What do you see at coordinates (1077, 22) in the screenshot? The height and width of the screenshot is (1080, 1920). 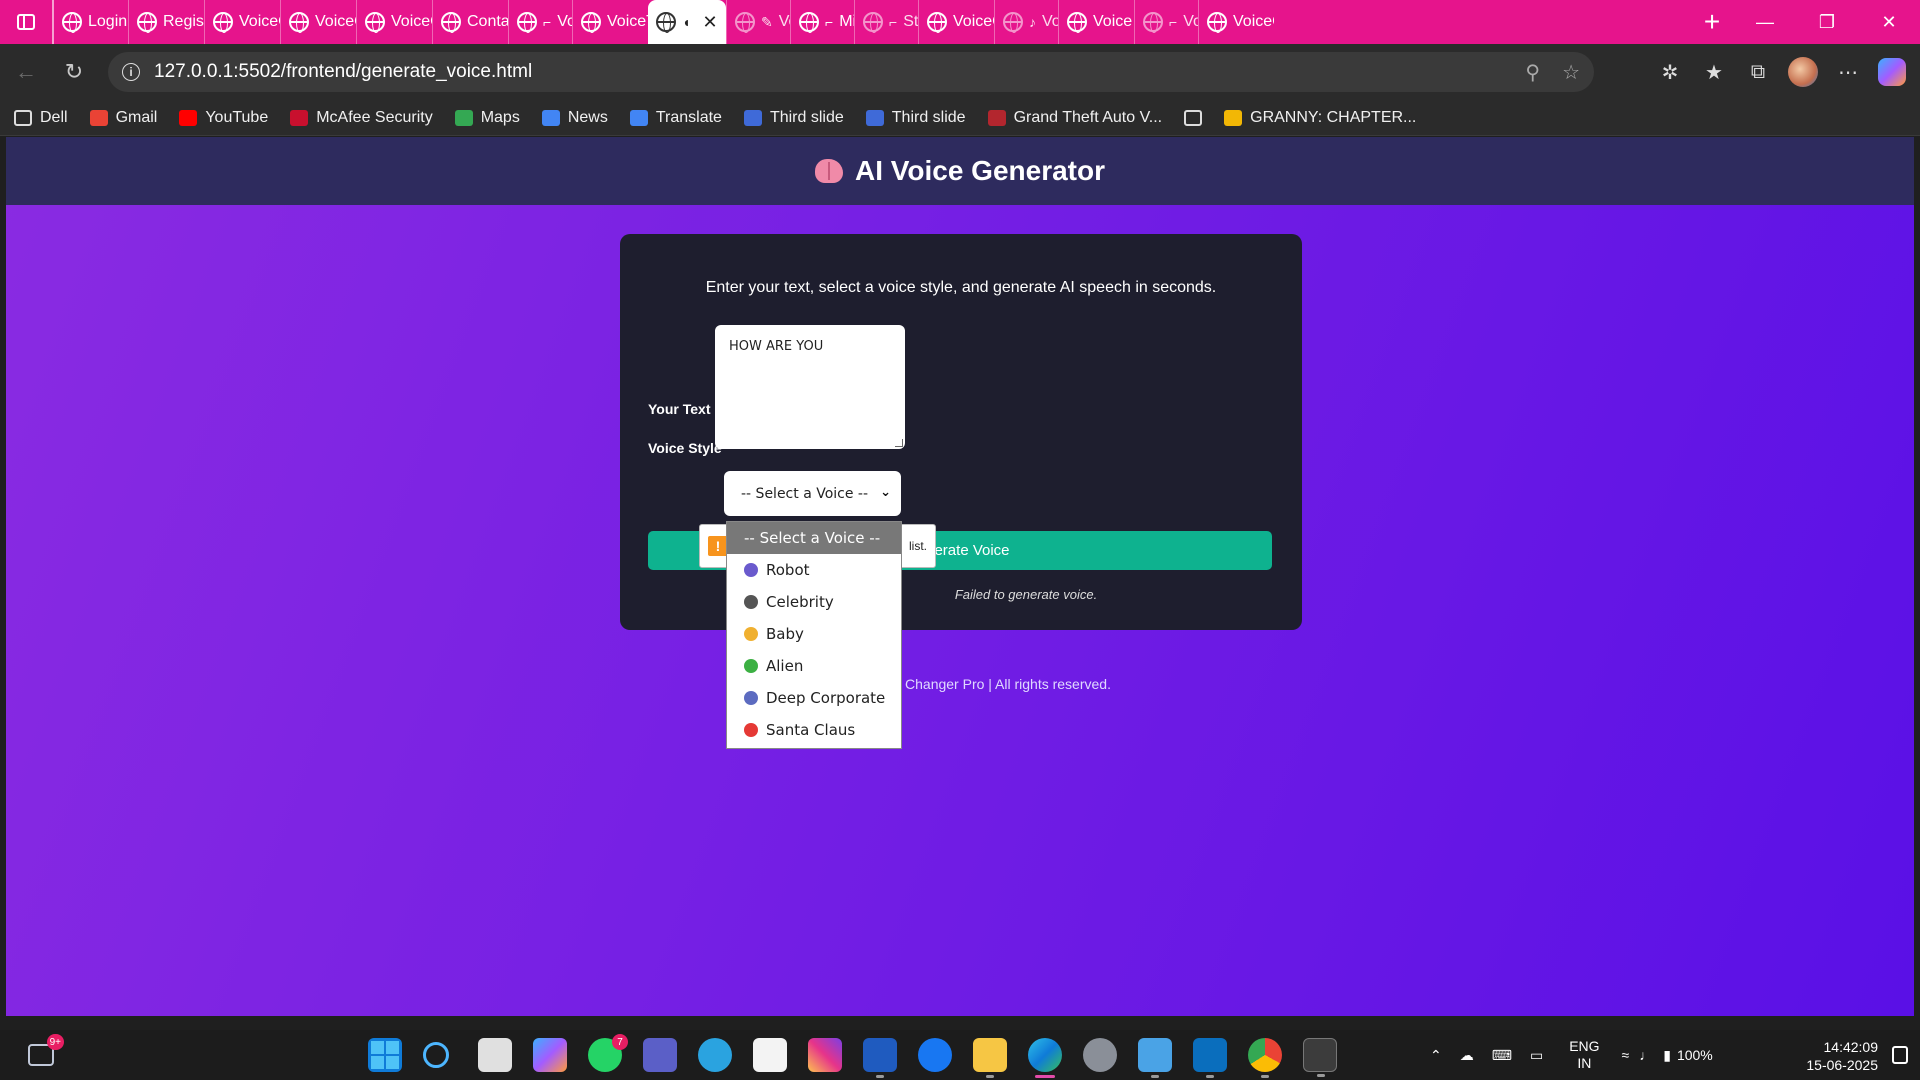 I see `globe-icon` at bounding box center [1077, 22].